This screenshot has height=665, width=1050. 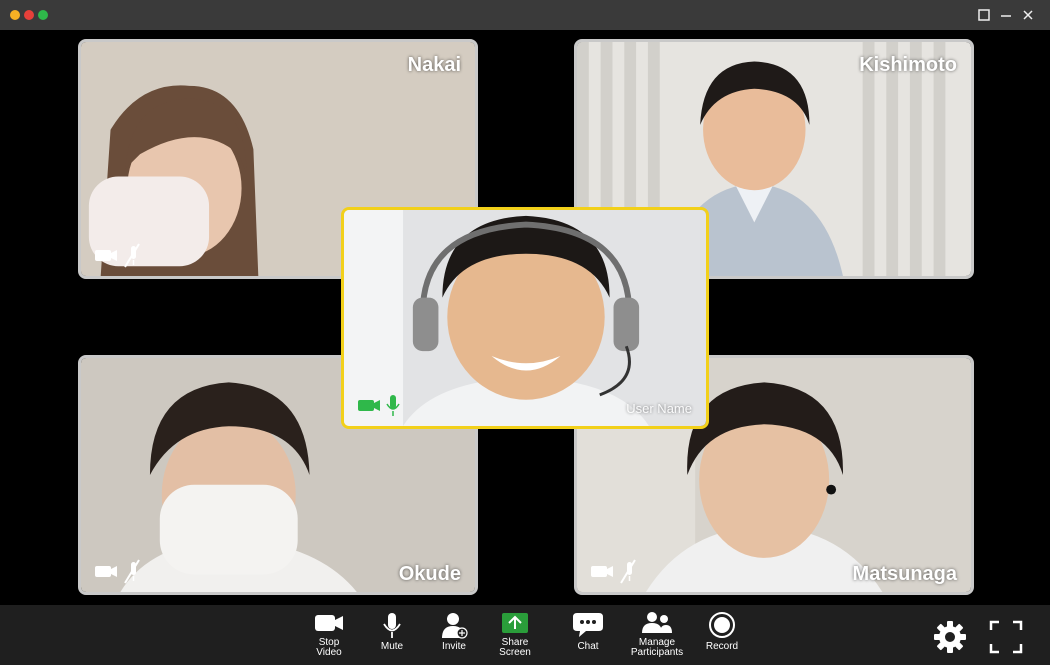 I want to click on share-screen-label: Share Screen, so click(x=515, y=647).